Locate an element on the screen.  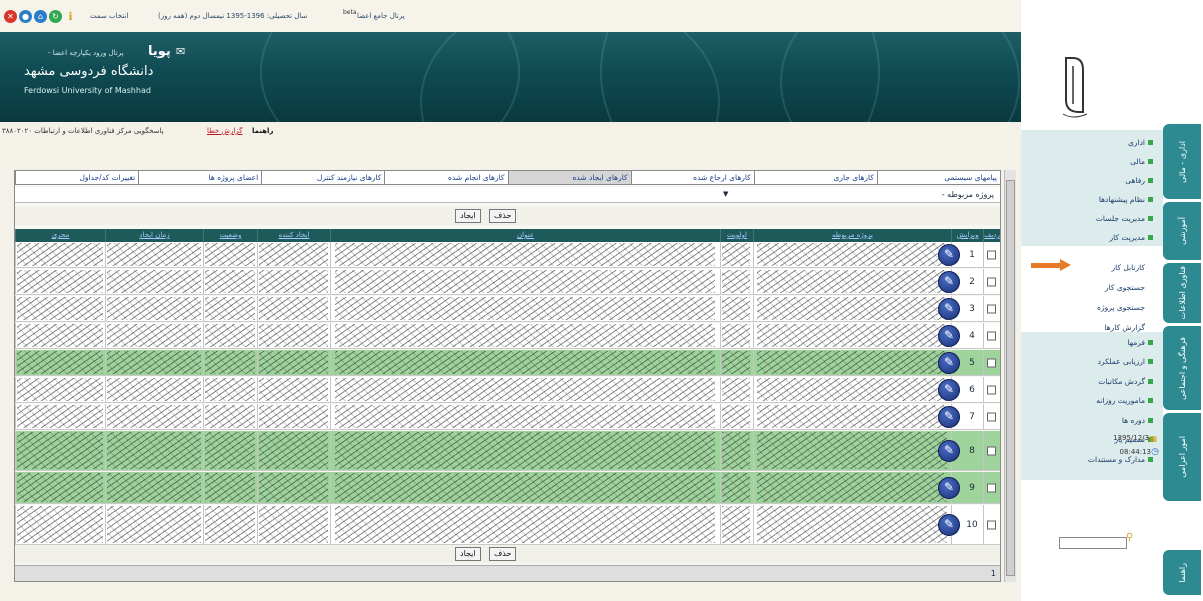
vtab-it: فناوری اطلاعات is located at coordinates (1182, 293).